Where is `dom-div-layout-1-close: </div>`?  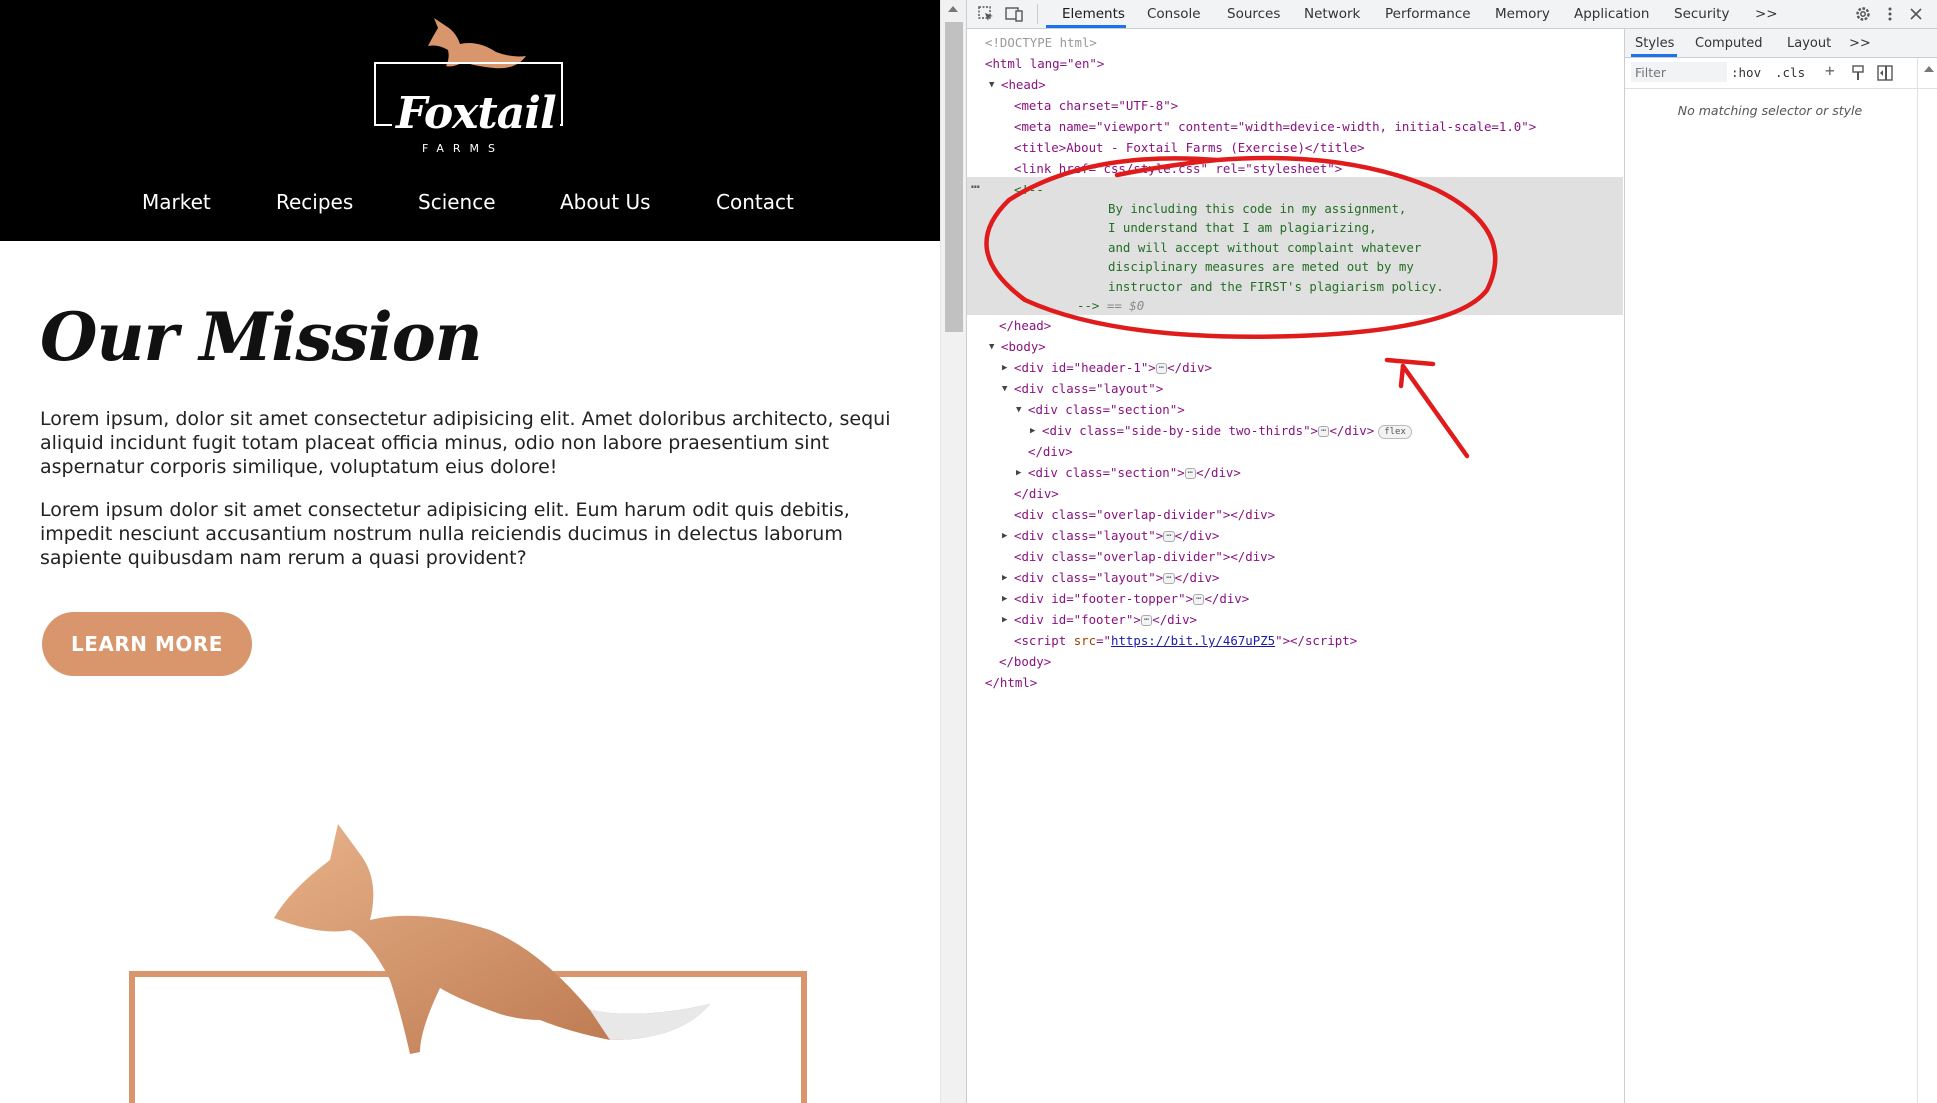 dom-div-layout-1-close: </div> is located at coordinates (1036, 494).